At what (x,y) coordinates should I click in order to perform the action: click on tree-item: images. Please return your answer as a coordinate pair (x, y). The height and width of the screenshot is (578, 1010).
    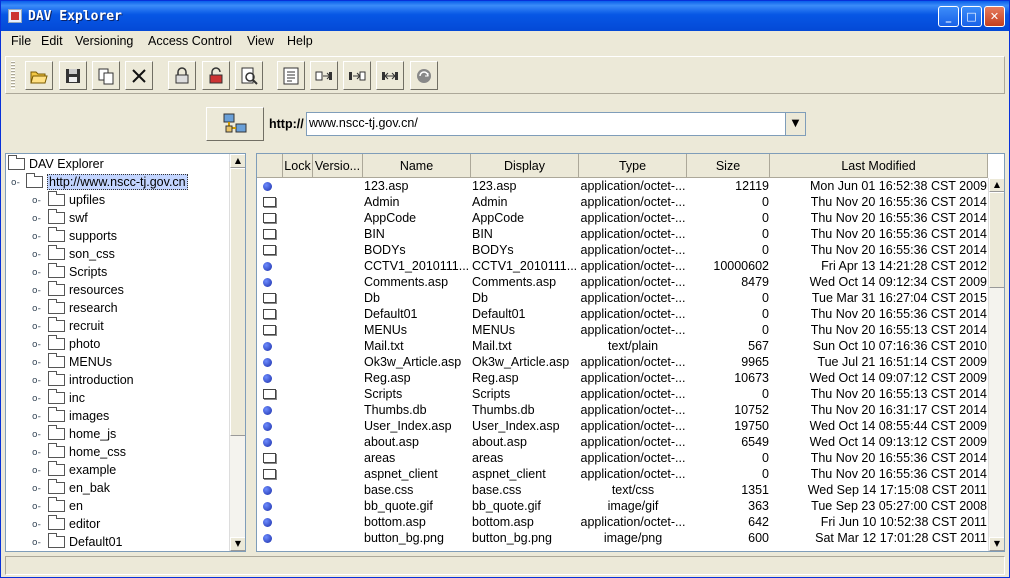
    Looking at the image, I should click on (78, 415).